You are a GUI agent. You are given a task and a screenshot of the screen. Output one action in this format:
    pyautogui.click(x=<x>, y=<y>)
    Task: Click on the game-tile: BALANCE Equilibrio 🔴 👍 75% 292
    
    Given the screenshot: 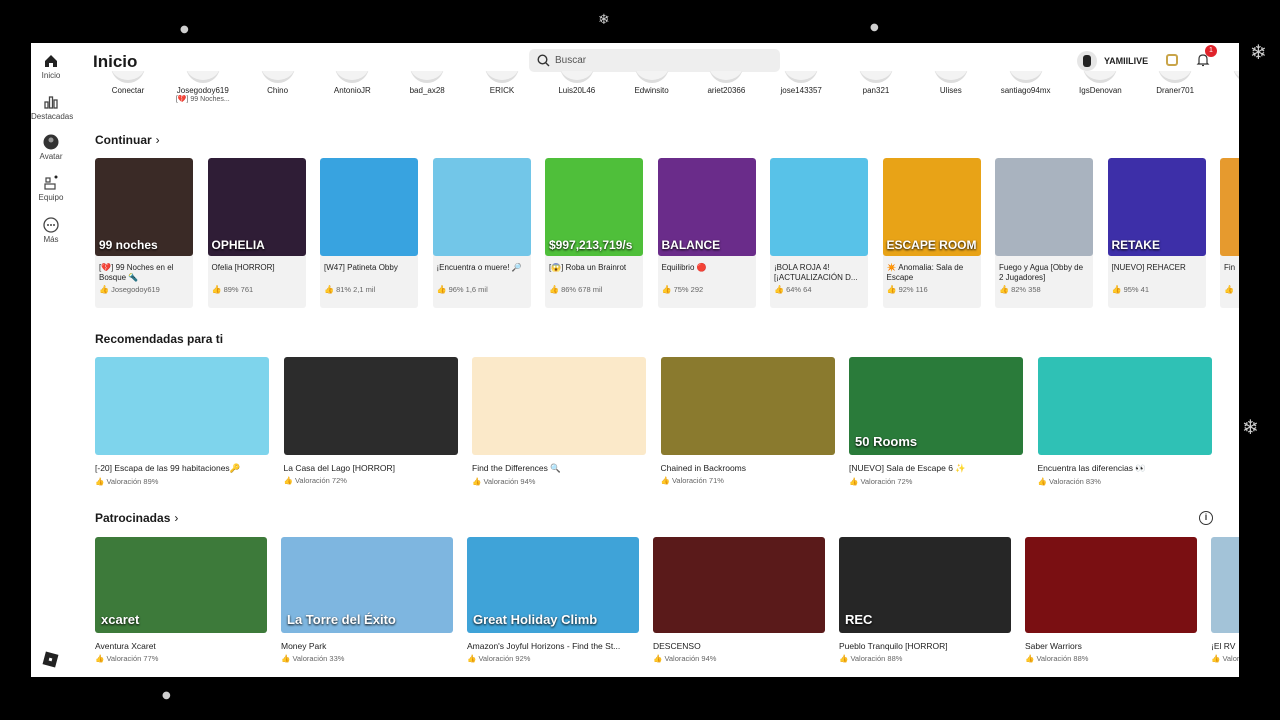 What is the action you would take?
    pyautogui.click(x=706, y=233)
    